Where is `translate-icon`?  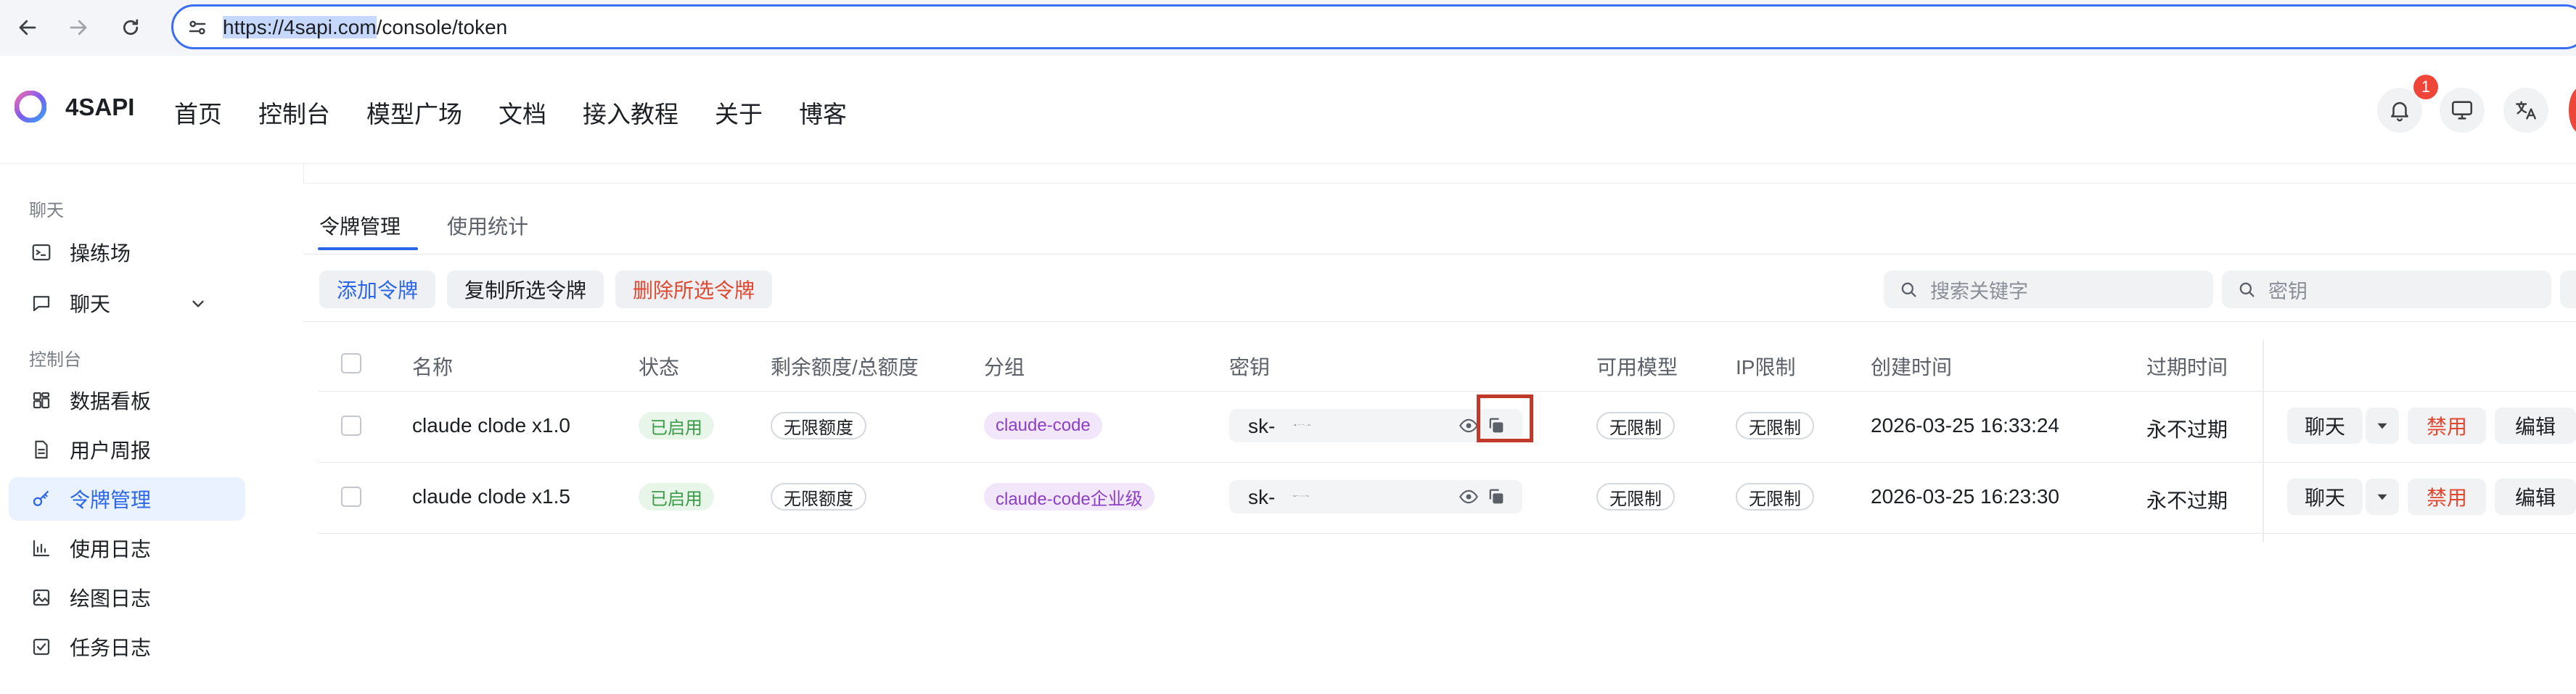 translate-icon is located at coordinates (2526, 110).